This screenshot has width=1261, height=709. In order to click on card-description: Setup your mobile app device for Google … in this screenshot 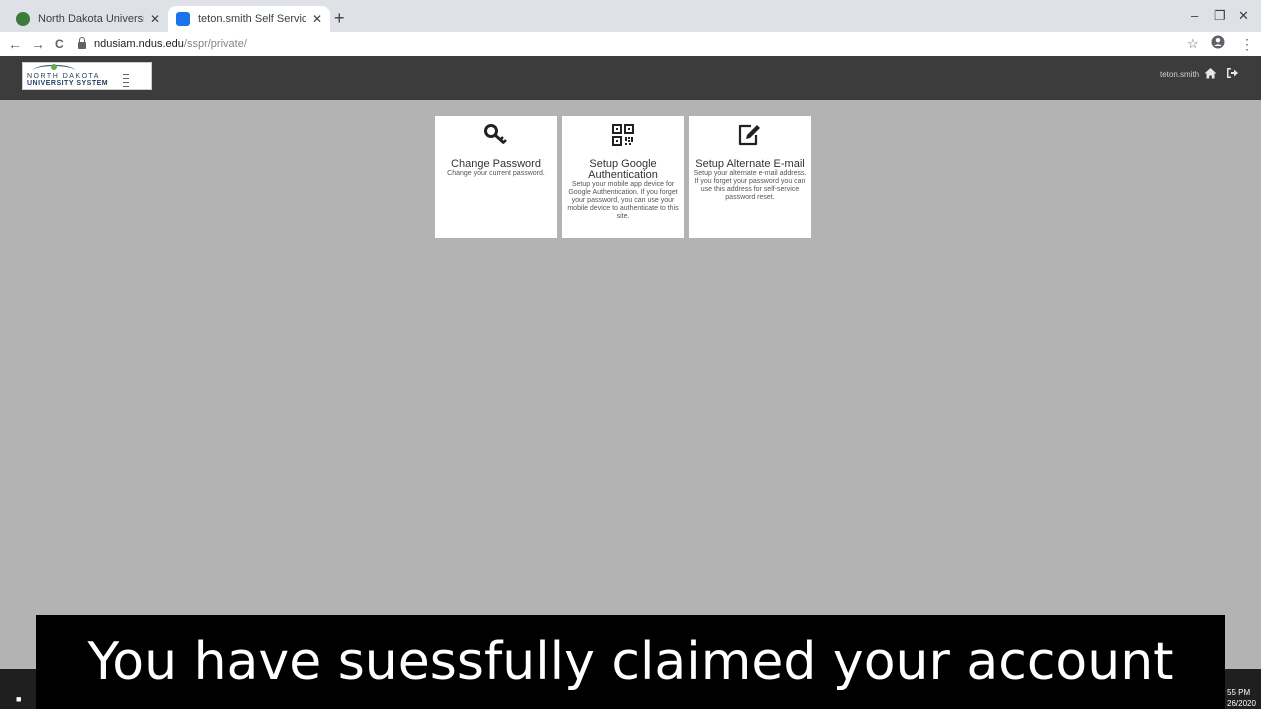, I will do `click(623, 200)`.